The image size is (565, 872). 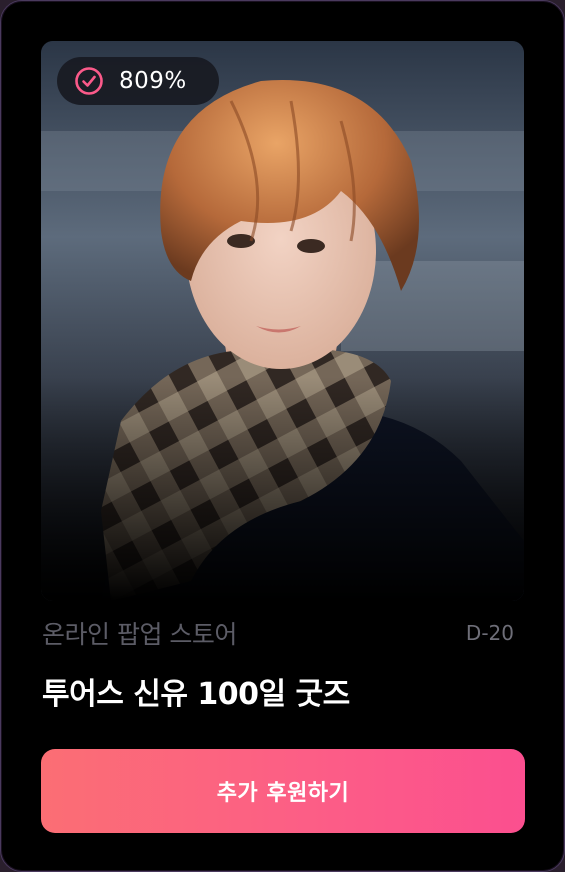 What do you see at coordinates (89, 81) in the screenshot?
I see `check-circle-icon` at bounding box center [89, 81].